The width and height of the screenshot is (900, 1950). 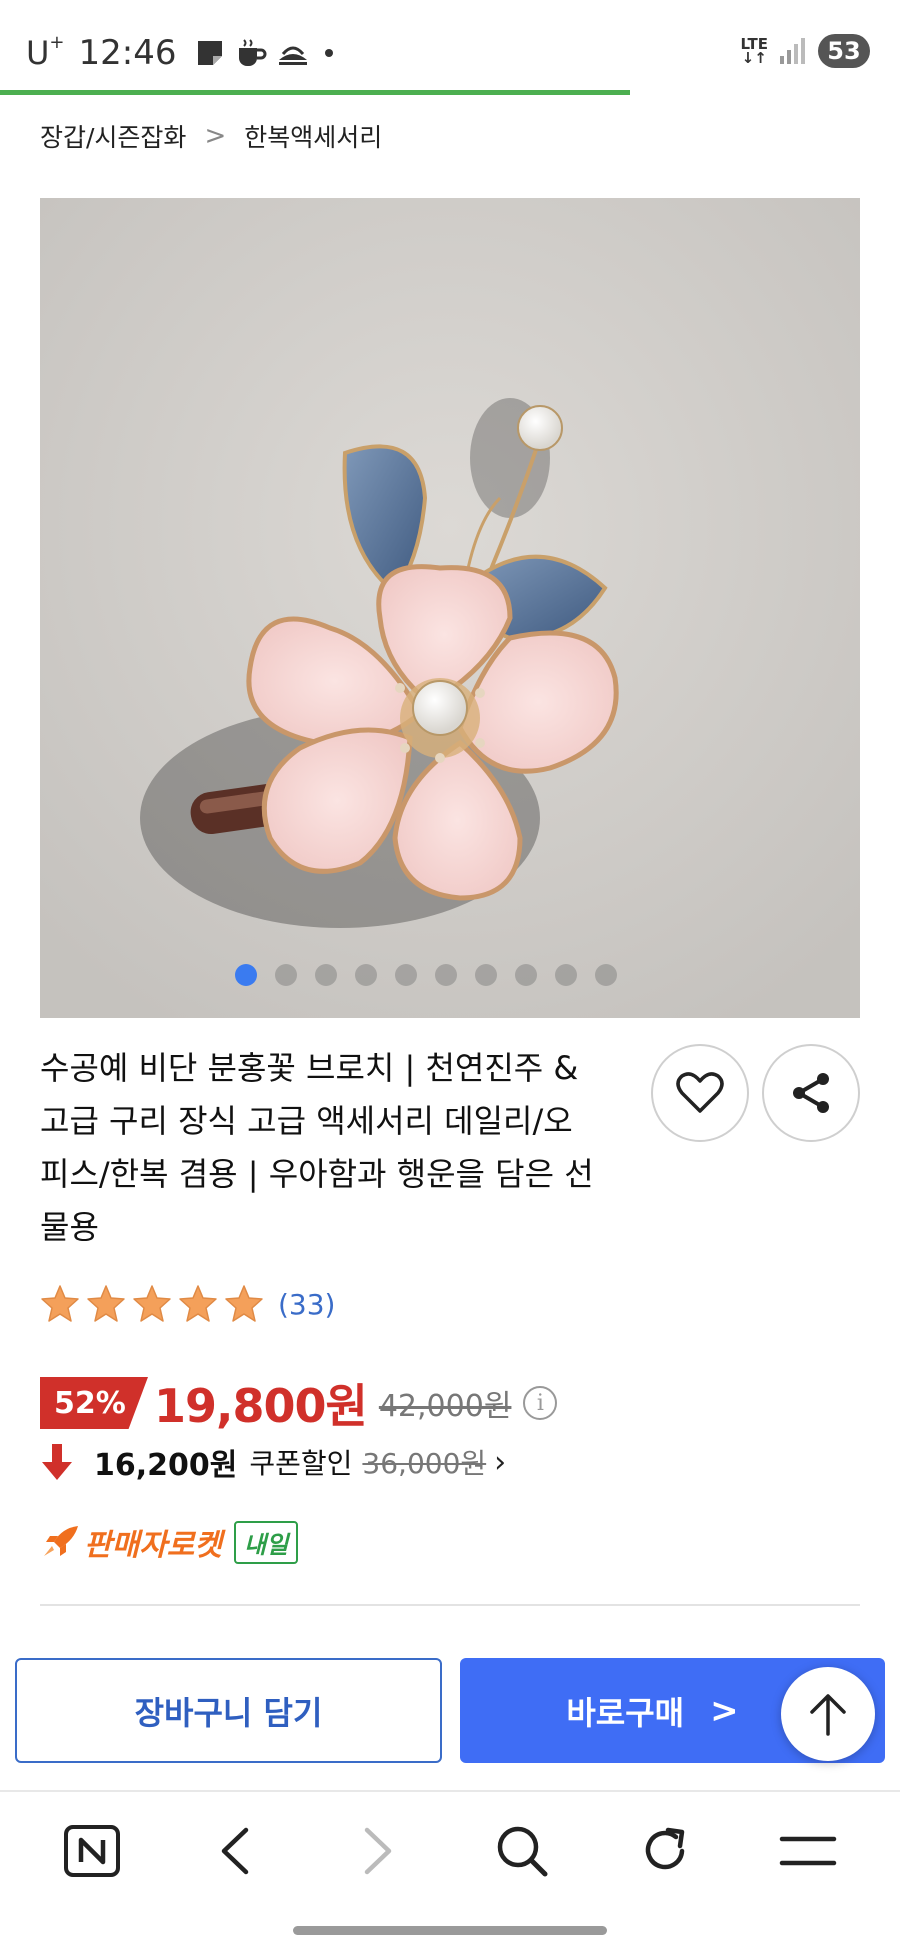 I want to click on delivery-info: 판매자로켓 내일, so click(x=169, y=1542).